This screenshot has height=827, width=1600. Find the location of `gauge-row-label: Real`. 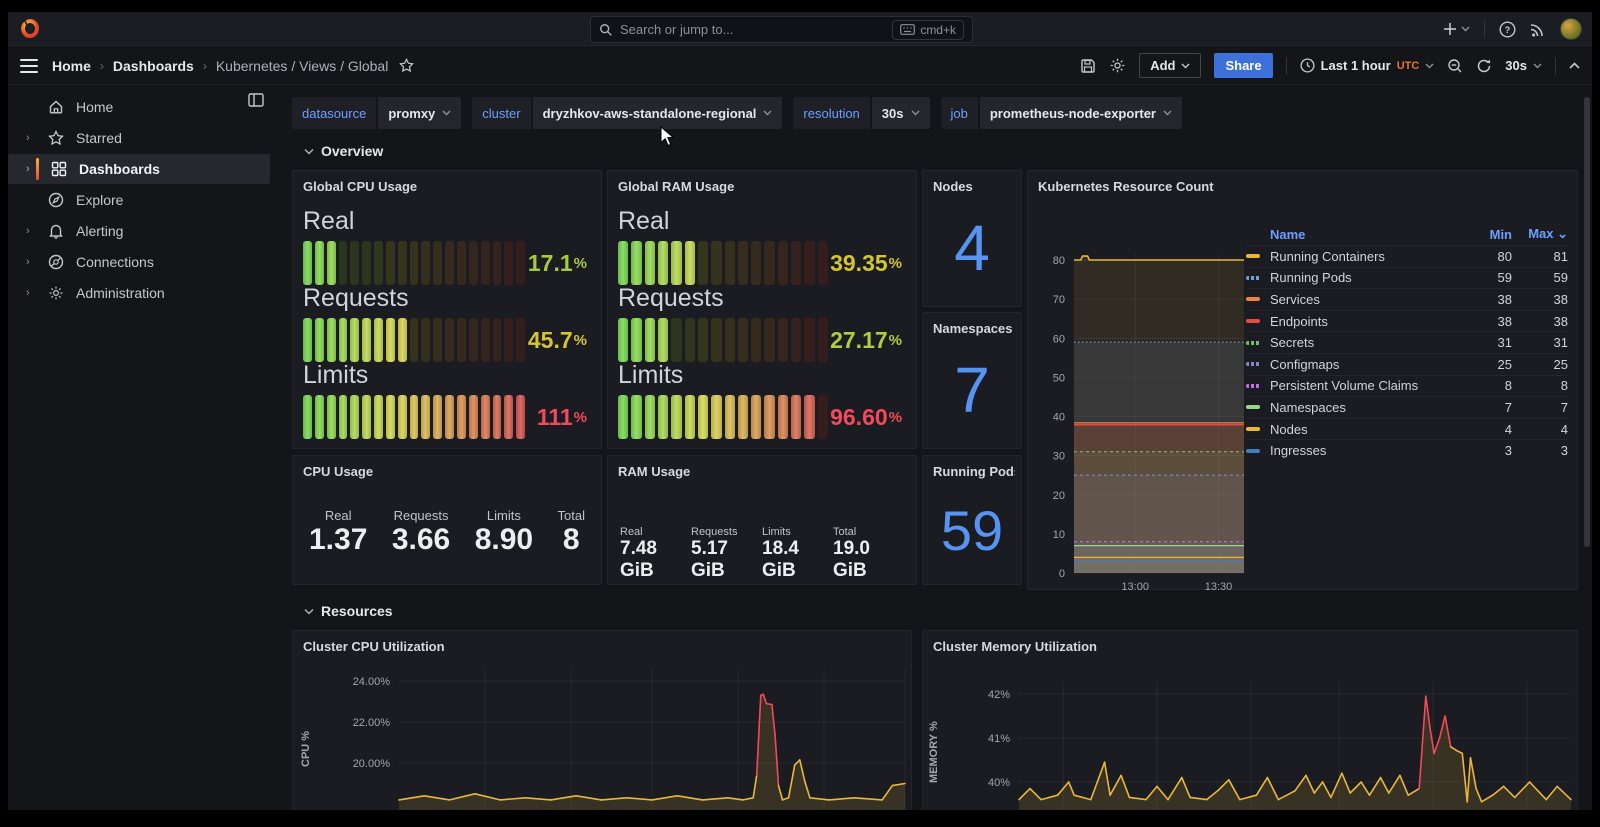

gauge-row-label: Real is located at coordinates (329, 221).